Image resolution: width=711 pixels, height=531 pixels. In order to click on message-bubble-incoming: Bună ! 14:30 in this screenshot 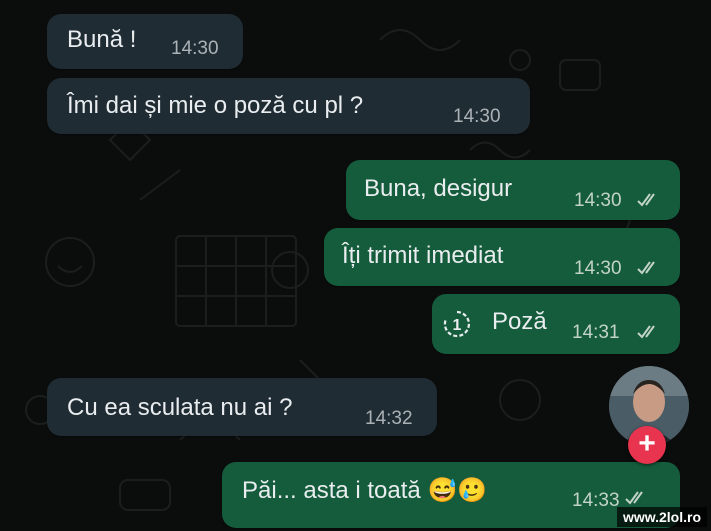, I will do `click(145, 41)`.